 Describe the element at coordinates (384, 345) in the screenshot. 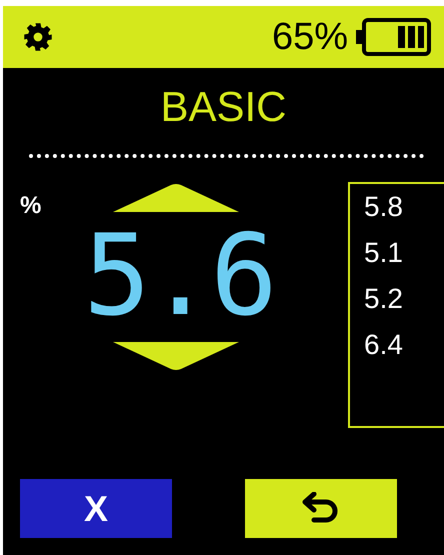

I see `history-value: 6.4` at that location.